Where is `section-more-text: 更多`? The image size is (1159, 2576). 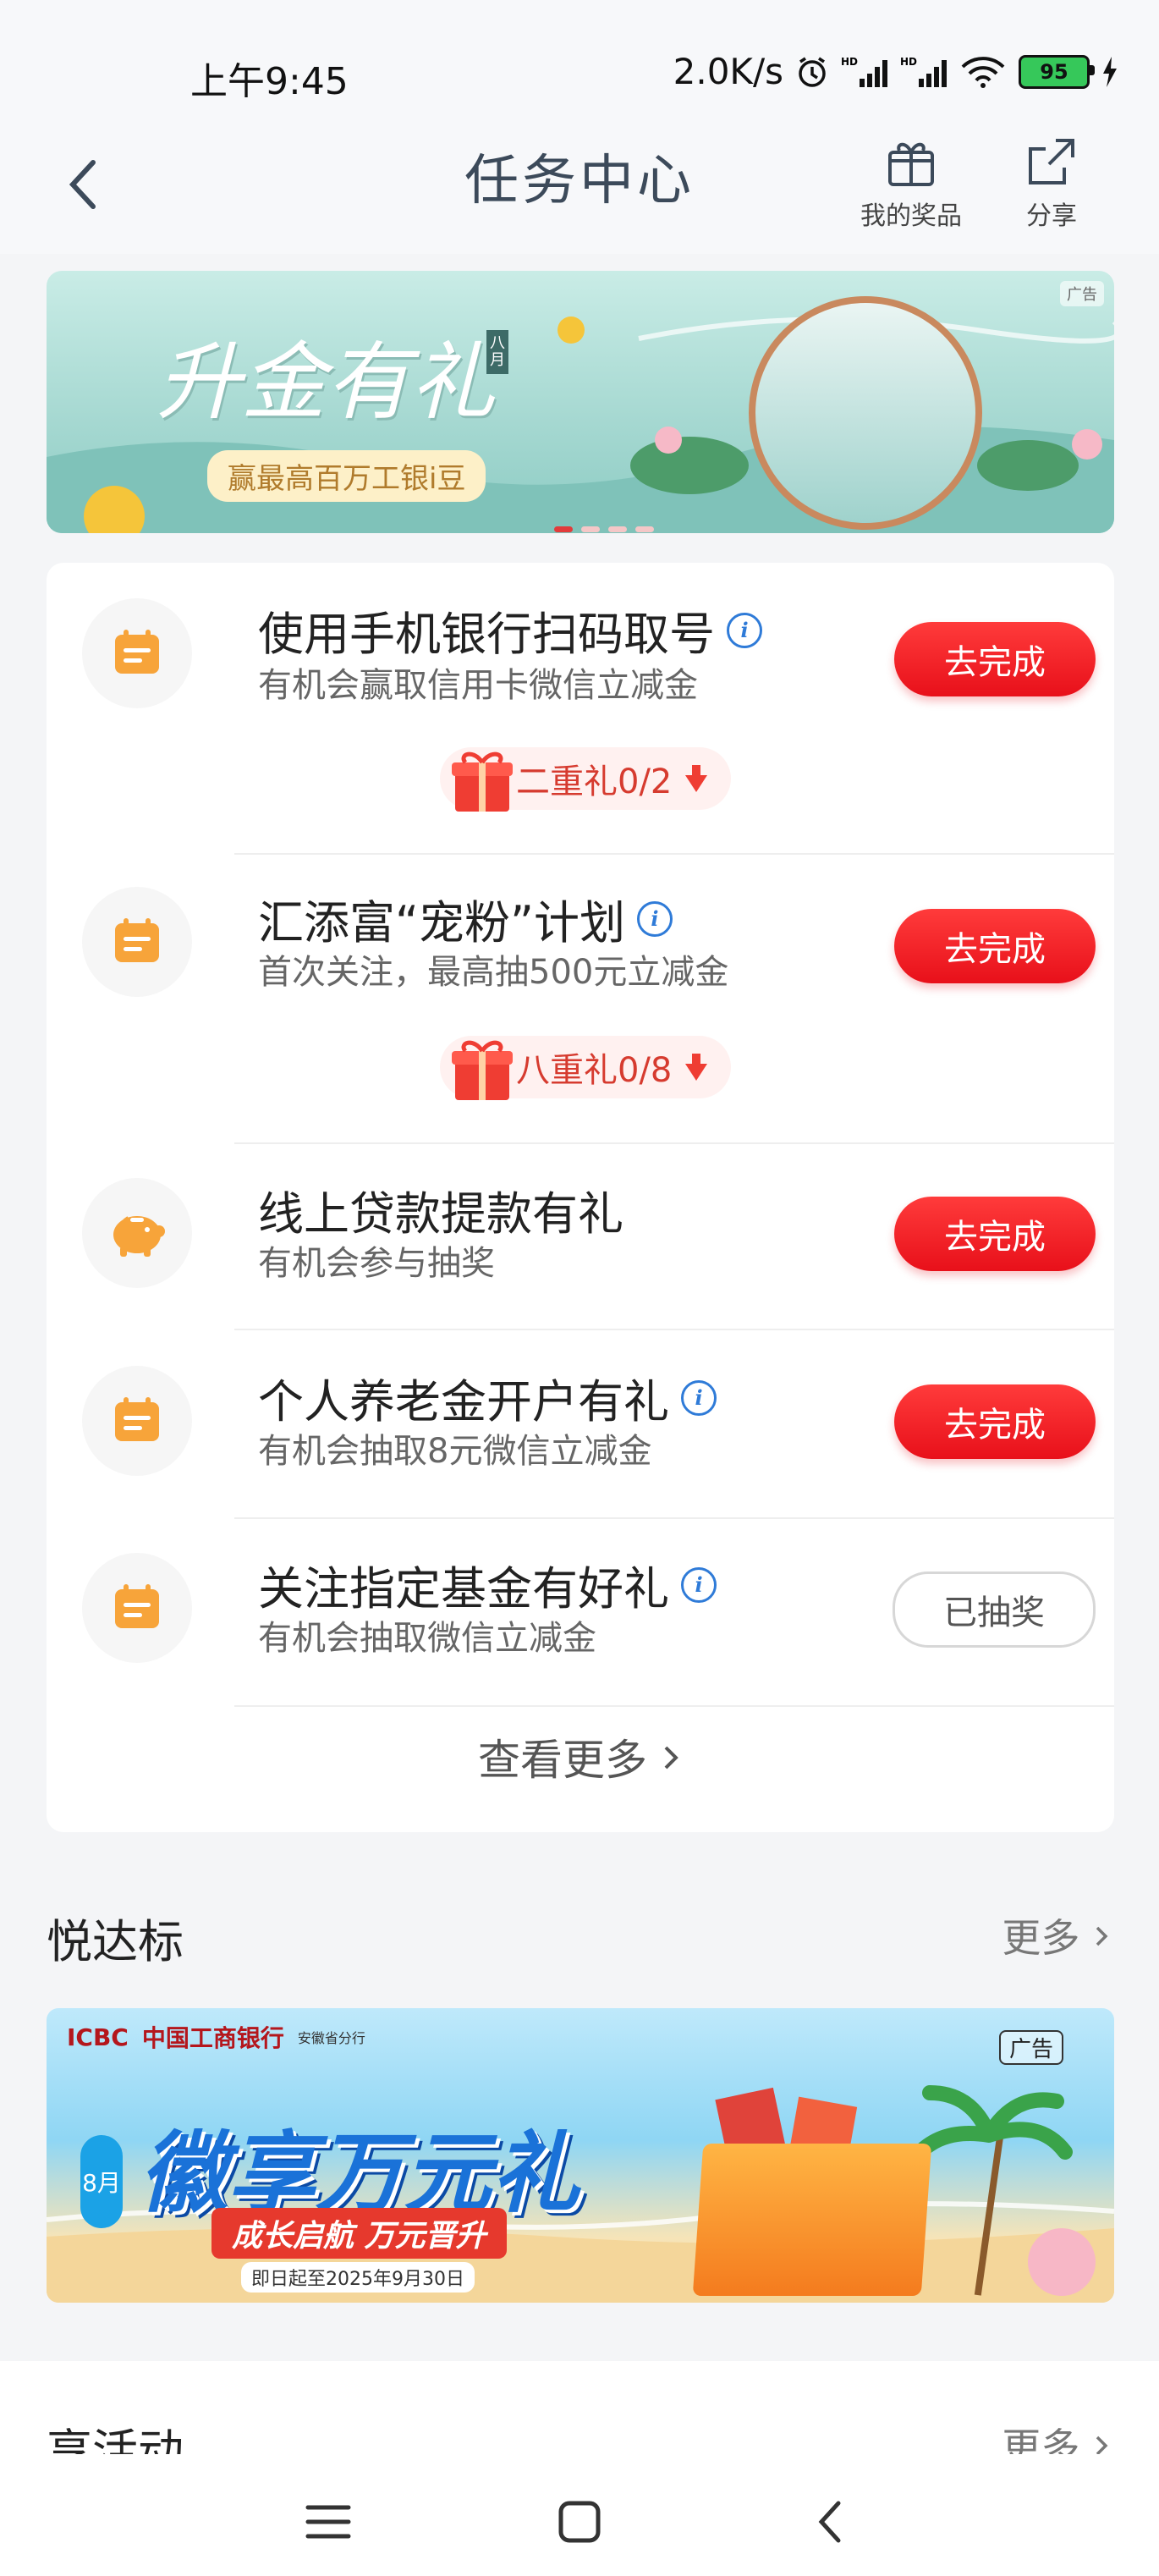 section-more-text: 更多 is located at coordinates (1041, 1938).